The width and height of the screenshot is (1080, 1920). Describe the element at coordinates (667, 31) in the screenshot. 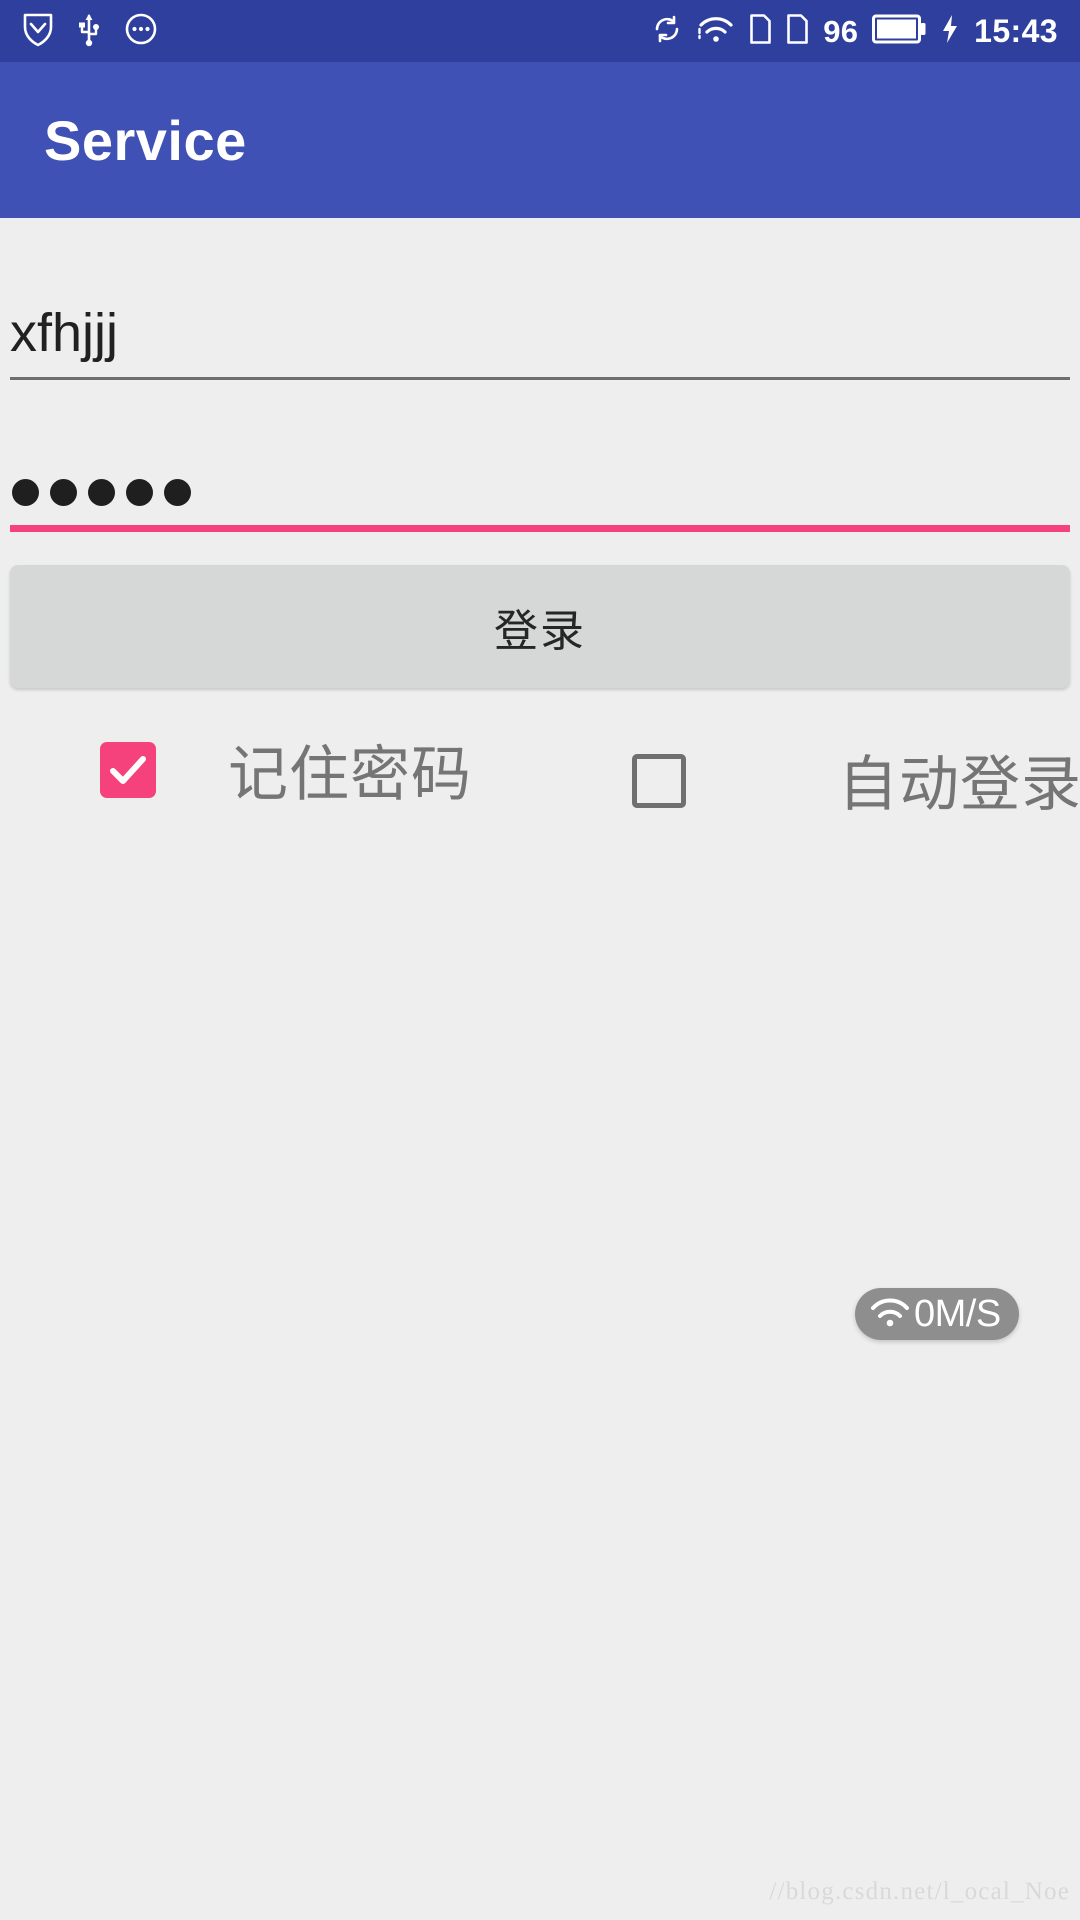

I see `sync-icon` at that location.